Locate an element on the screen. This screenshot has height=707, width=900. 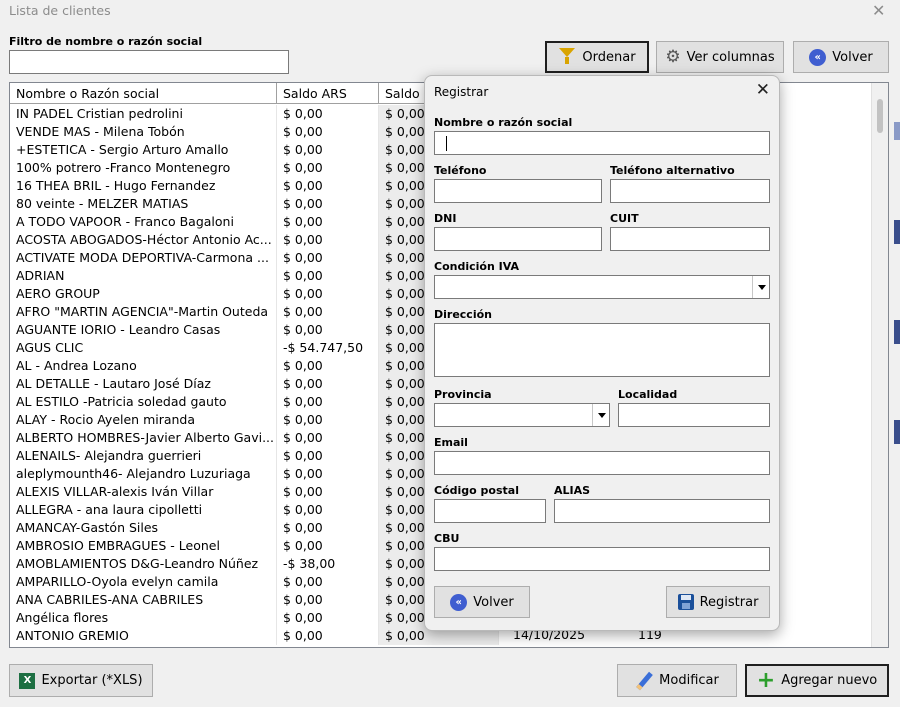
back-button: « Volver is located at coordinates (841, 57).